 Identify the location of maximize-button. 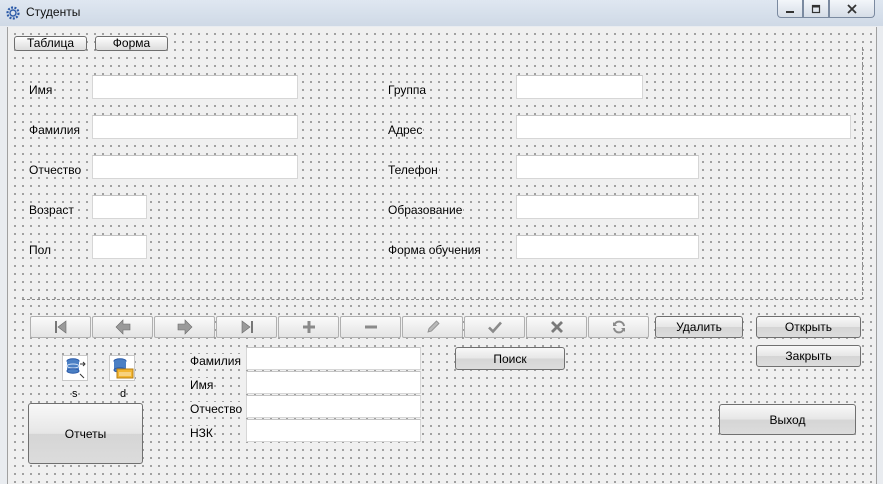
(816, 9).